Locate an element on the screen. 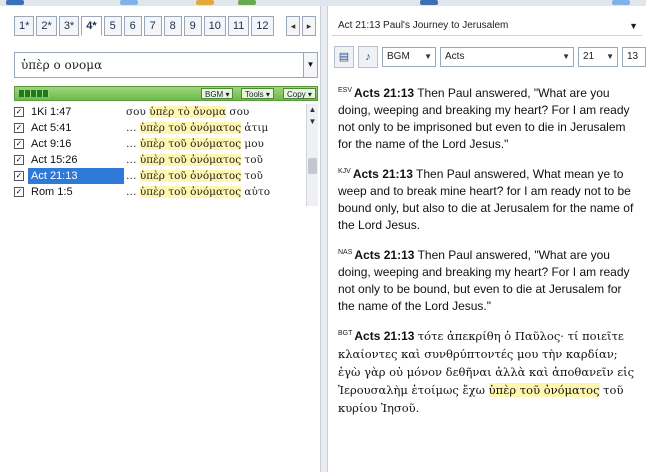 The width and height of the screenshot is (646, 472). tab-4: 4* is located at coordinates (91, 26).